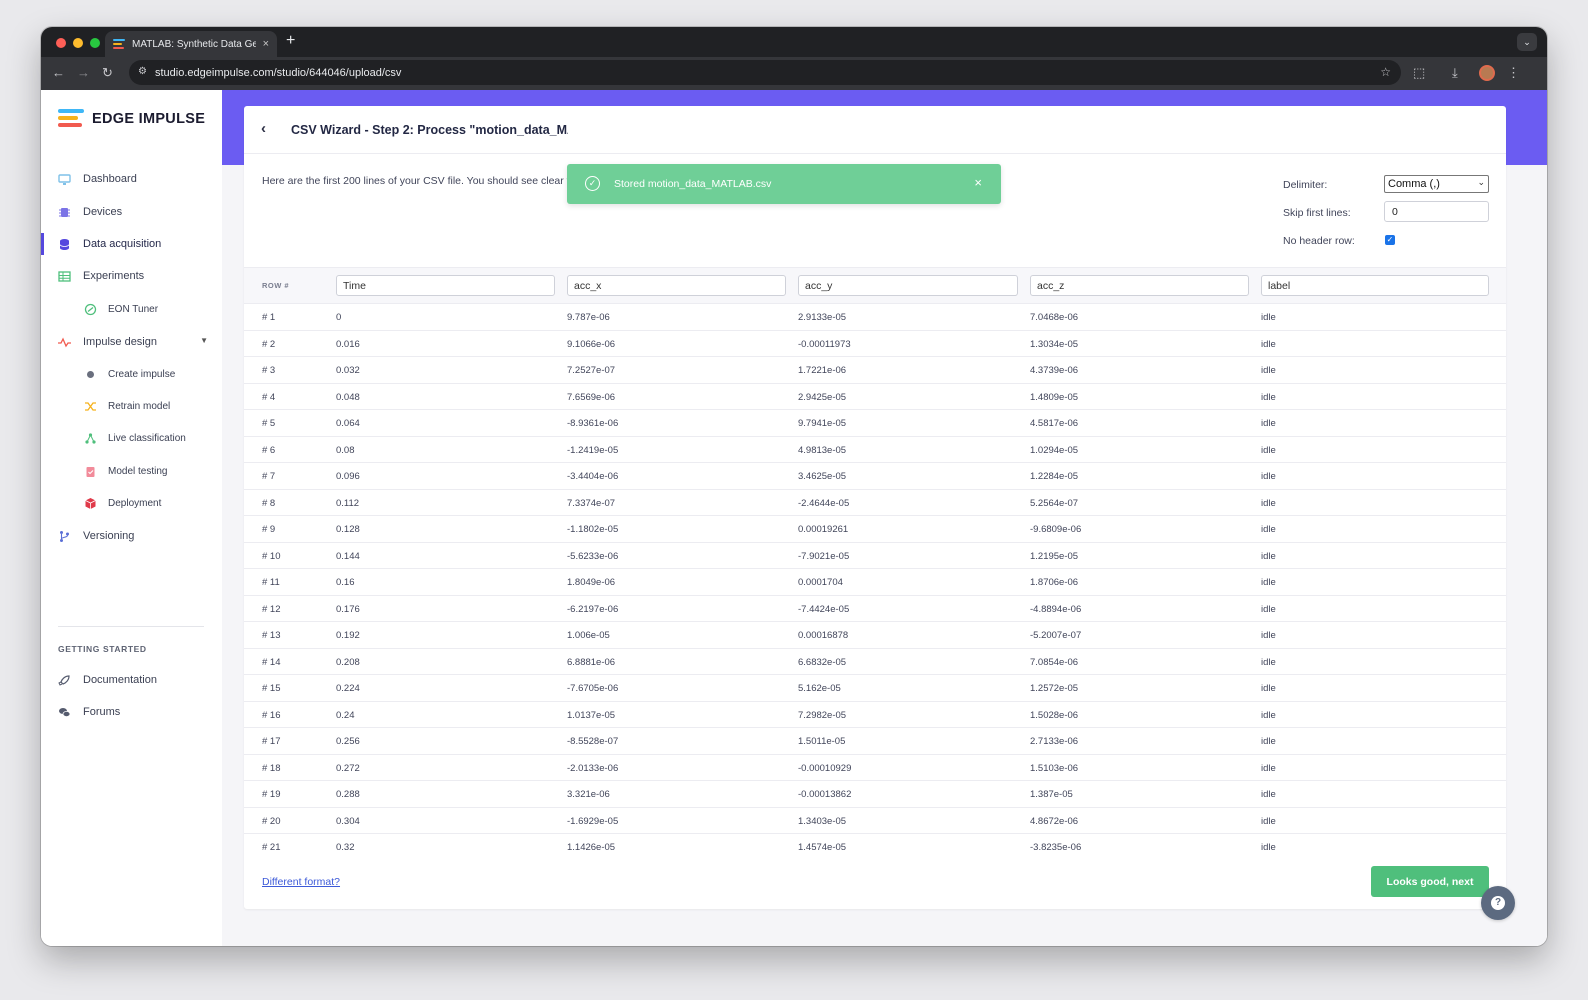  Describe the element at coordinates (263, 128) in the screenshot. I see `back-button: ‹` at that location.